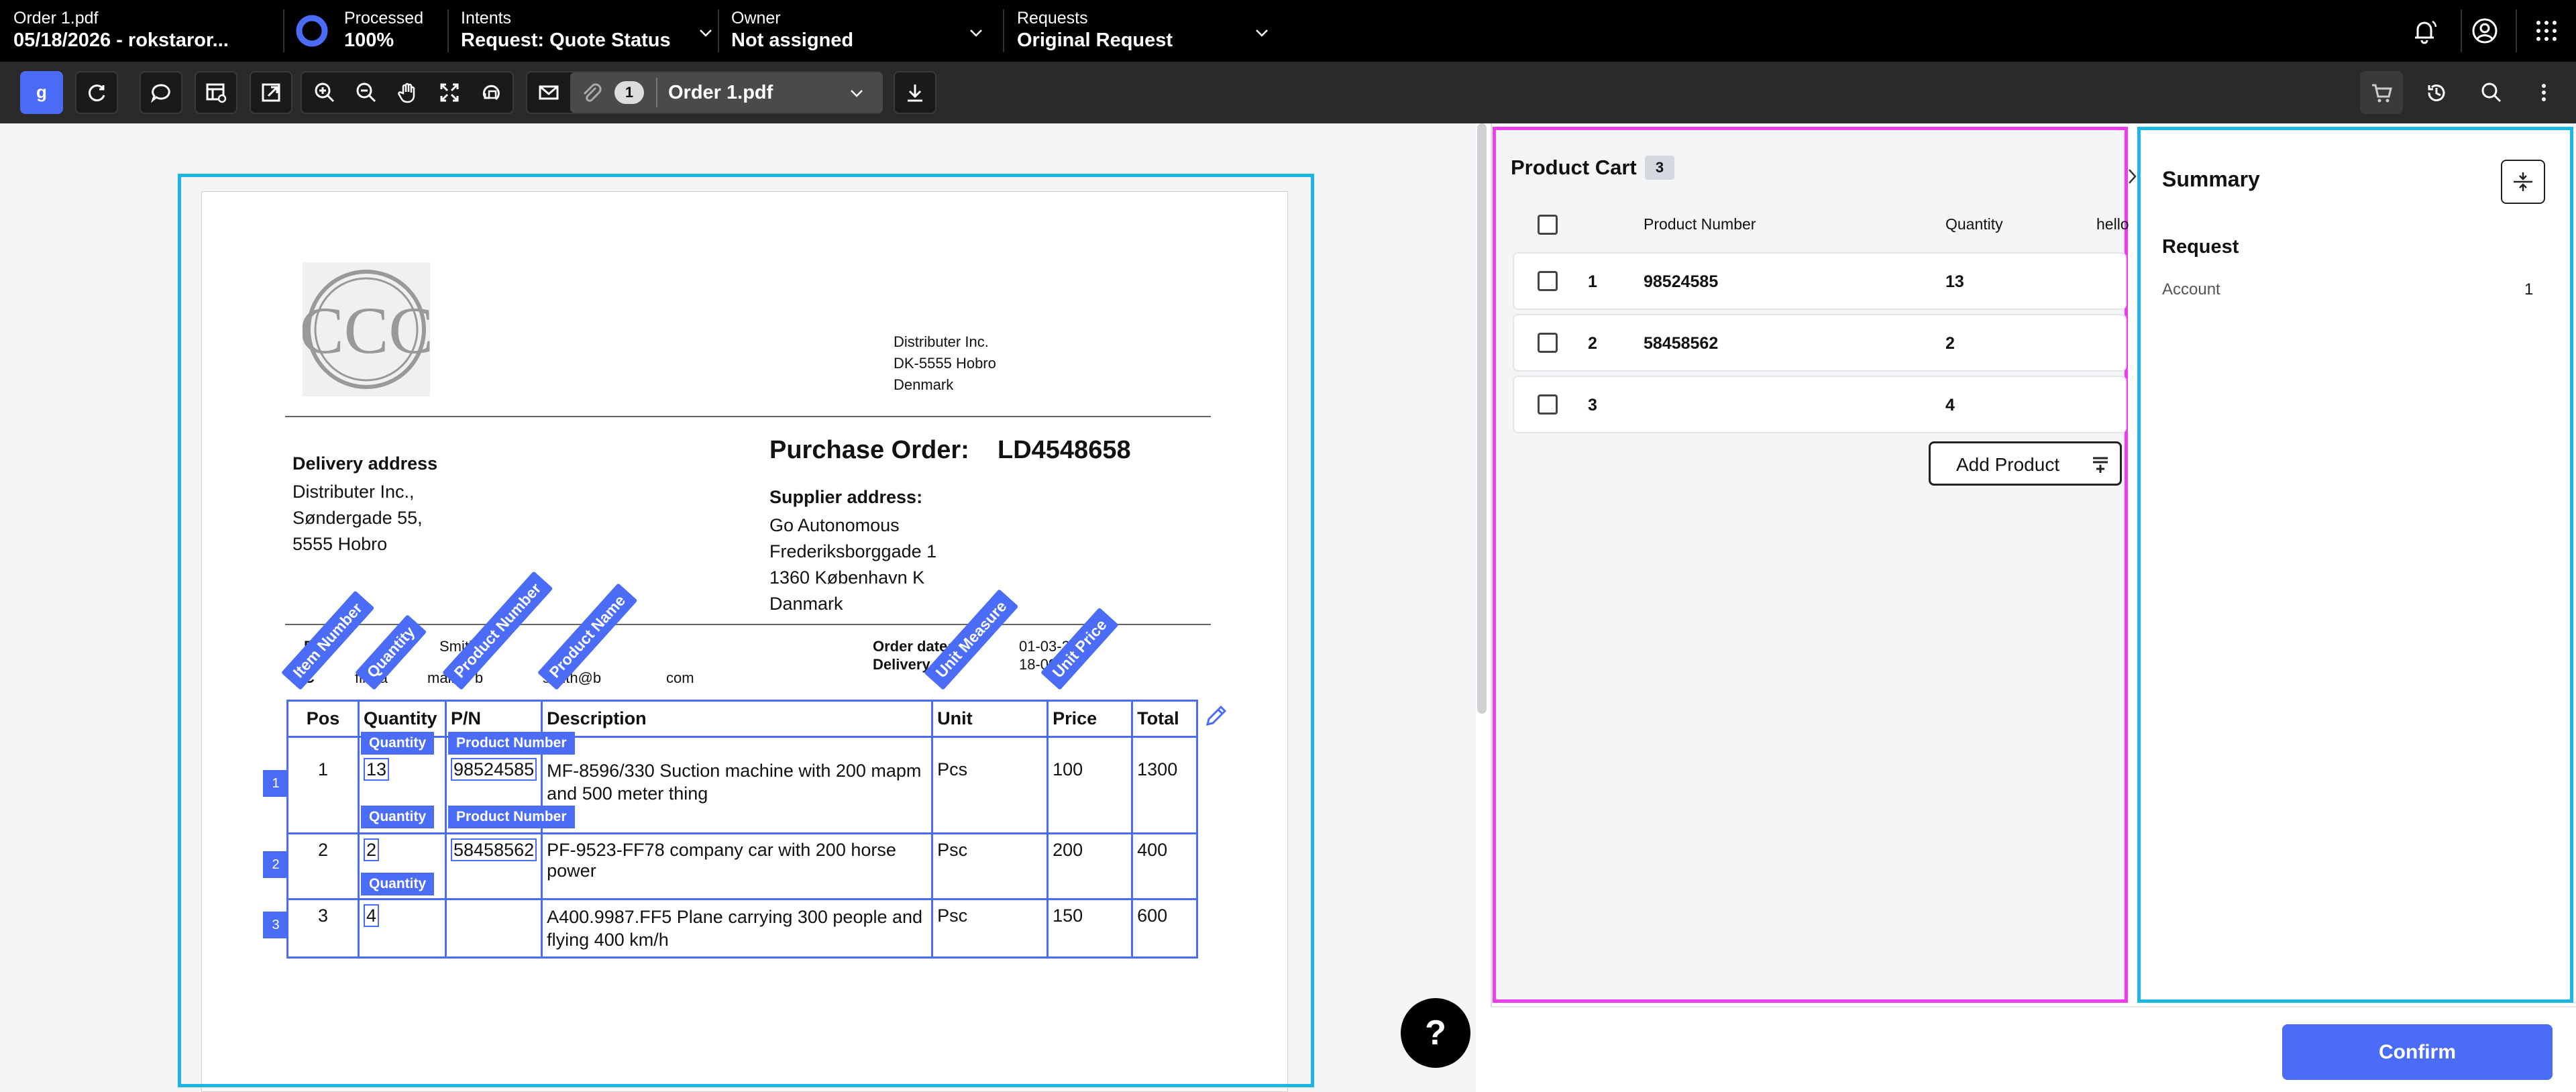 This screenshot has width=2576, height=1092. I want to click on cart-row: 2 58458562 2, so click(1820, 343).